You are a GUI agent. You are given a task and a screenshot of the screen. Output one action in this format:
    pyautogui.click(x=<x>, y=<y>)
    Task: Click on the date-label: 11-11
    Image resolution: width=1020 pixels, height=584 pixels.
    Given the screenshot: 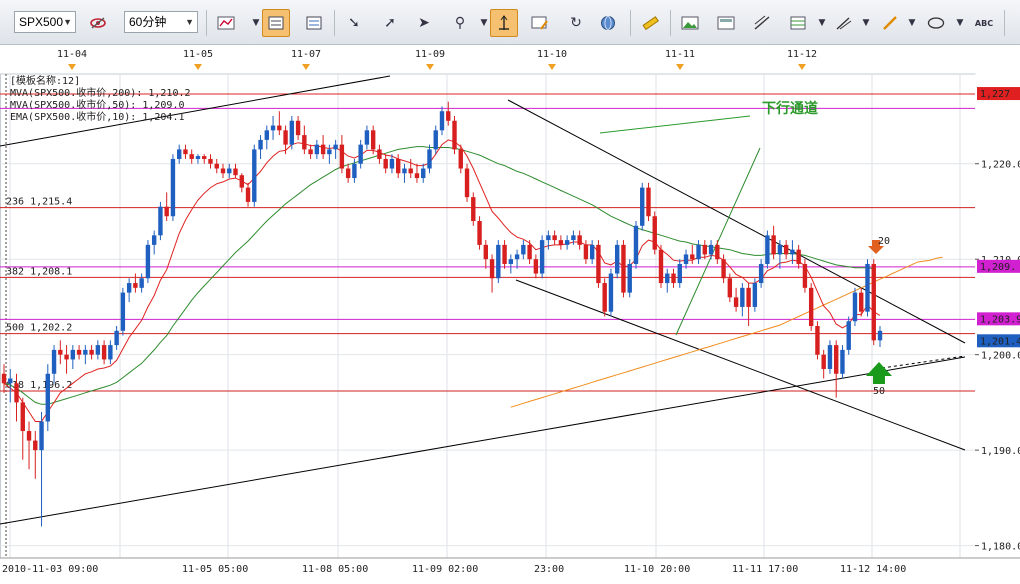 What is the action you would take?
    pyautogui.click(x=680, y=54)
    